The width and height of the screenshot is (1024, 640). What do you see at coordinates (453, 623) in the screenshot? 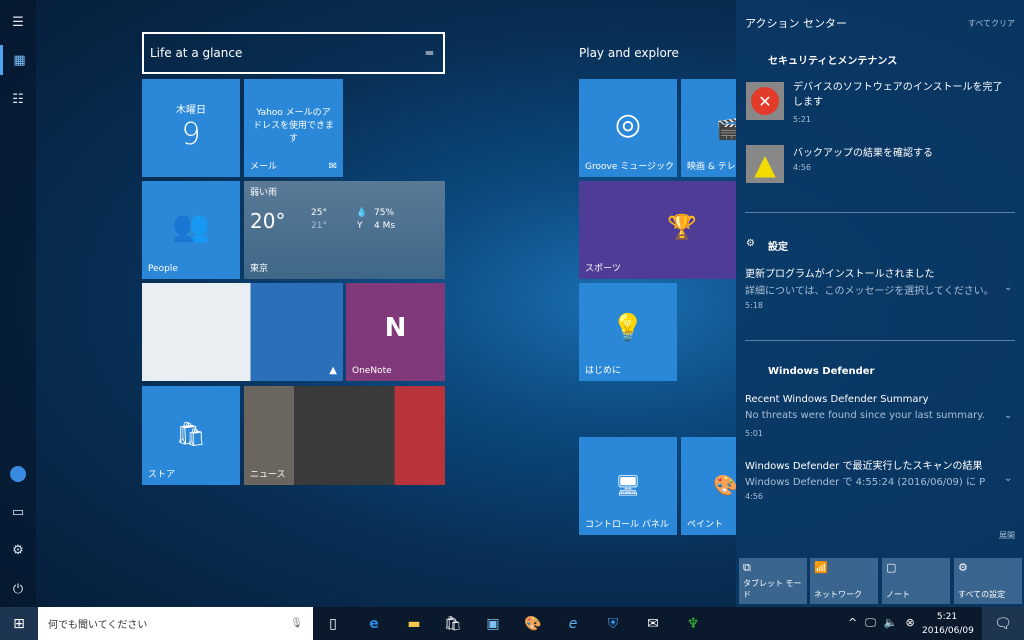
I see `store-icon: 🛍` at bounding box center [453, 623].